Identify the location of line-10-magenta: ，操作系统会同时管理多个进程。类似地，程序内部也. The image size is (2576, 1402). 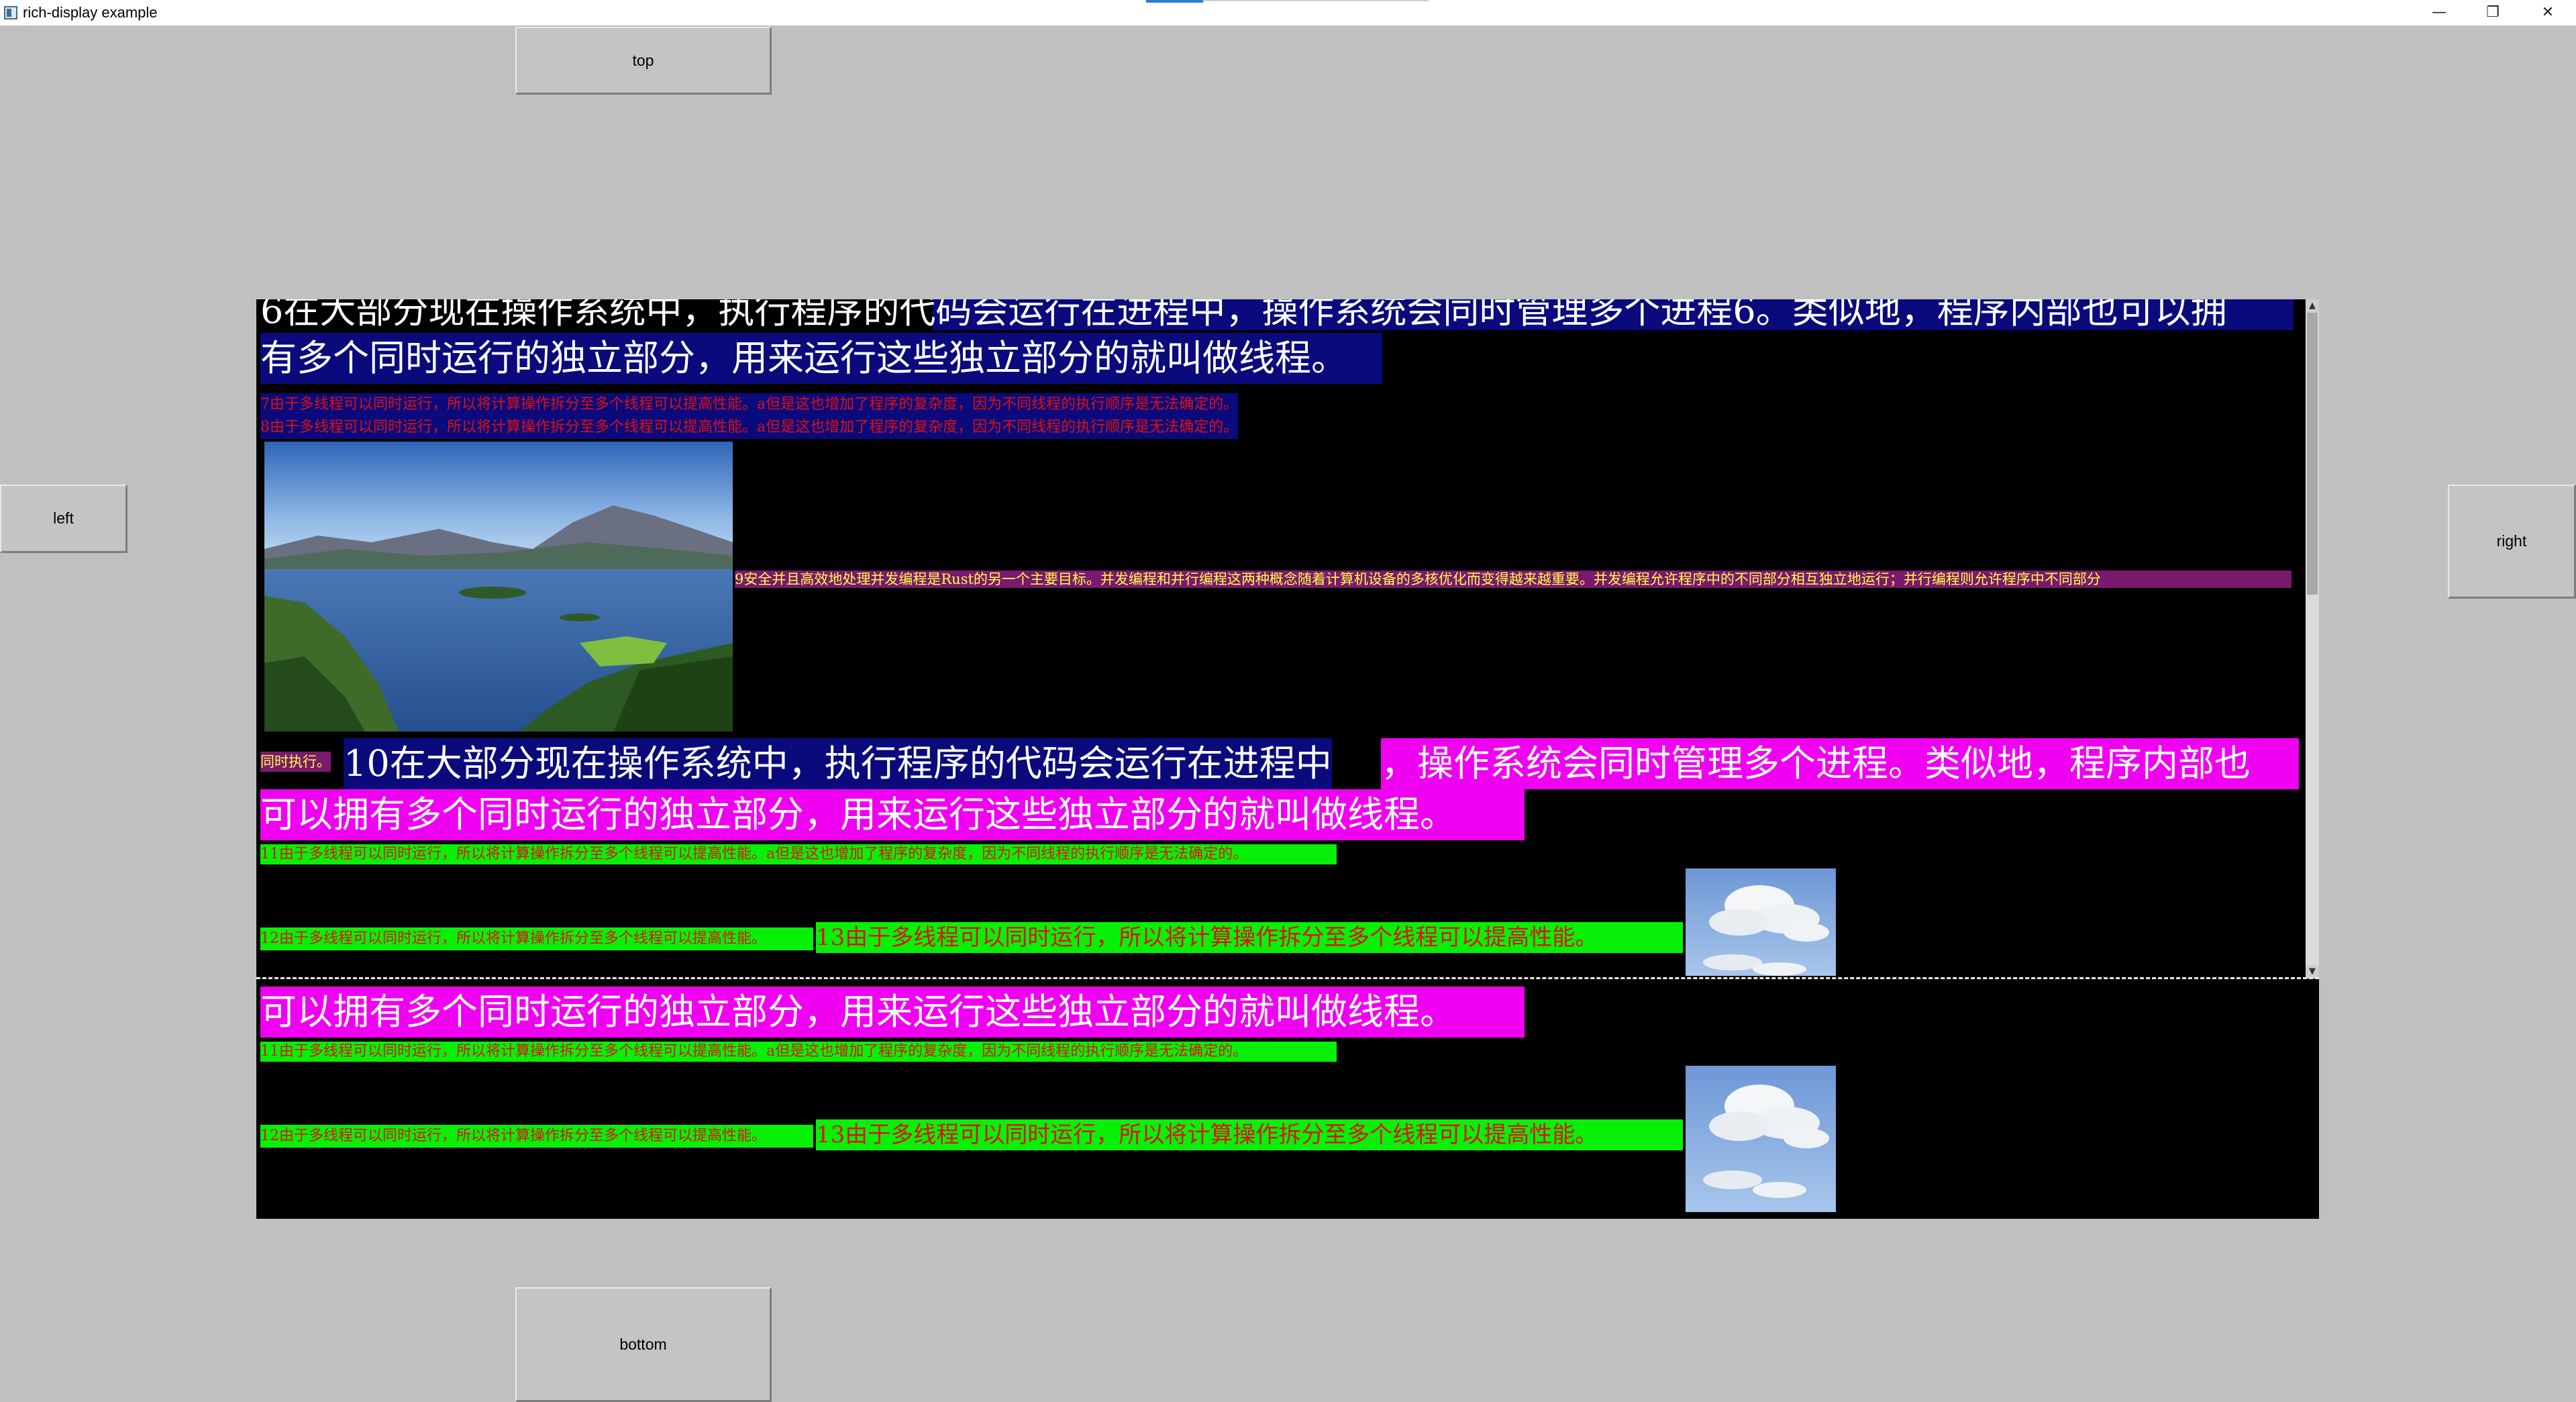
(1840, 763).